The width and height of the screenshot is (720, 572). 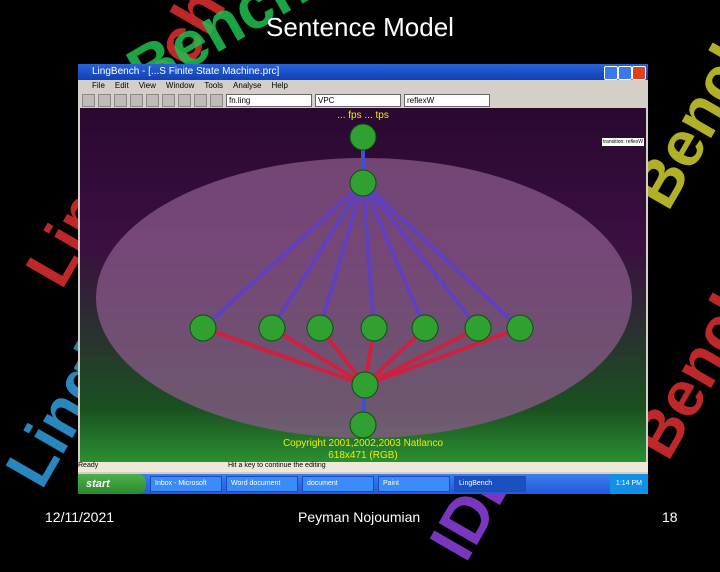 I want to click on slide-author: Peyman Nojoumian, so click(x=359, y=517).